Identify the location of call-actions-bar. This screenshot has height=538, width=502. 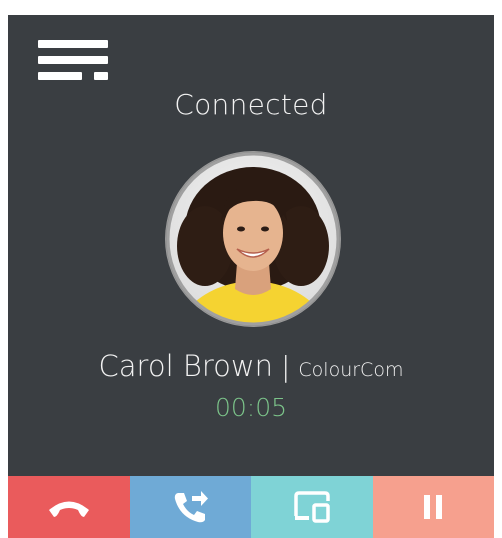
(251, 507).